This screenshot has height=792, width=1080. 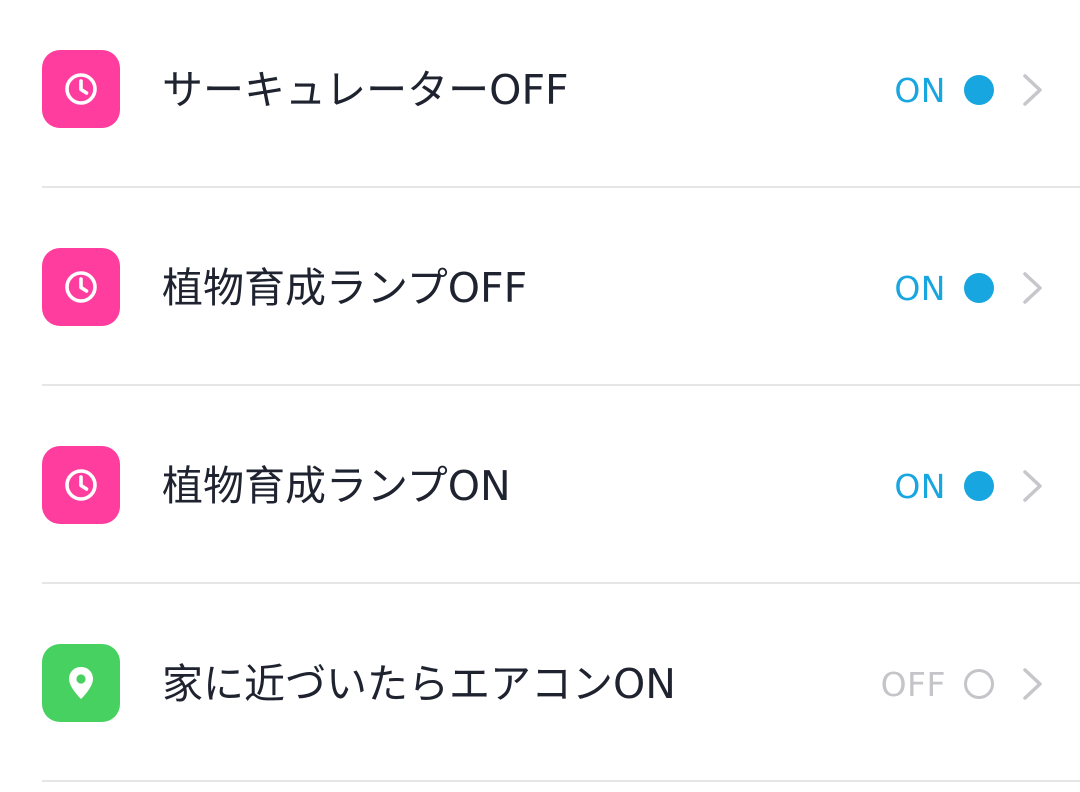 What do you see at coordinates (336, 486) in the screenshot?
I see `automation-title: 植物育成ランプON` at bounding box center [336, 486].